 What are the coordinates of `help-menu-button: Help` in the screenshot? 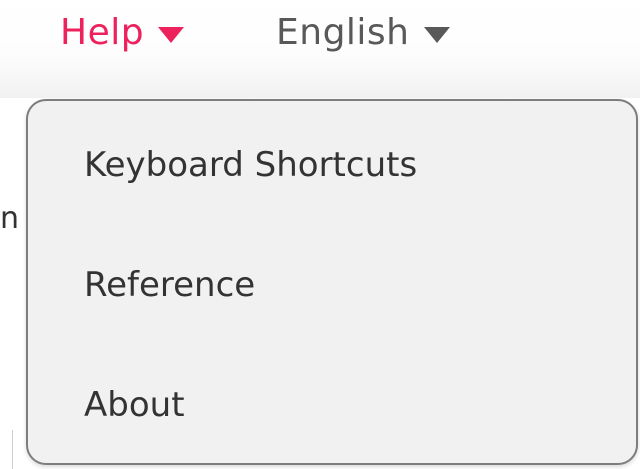 It's located at (122, 32).